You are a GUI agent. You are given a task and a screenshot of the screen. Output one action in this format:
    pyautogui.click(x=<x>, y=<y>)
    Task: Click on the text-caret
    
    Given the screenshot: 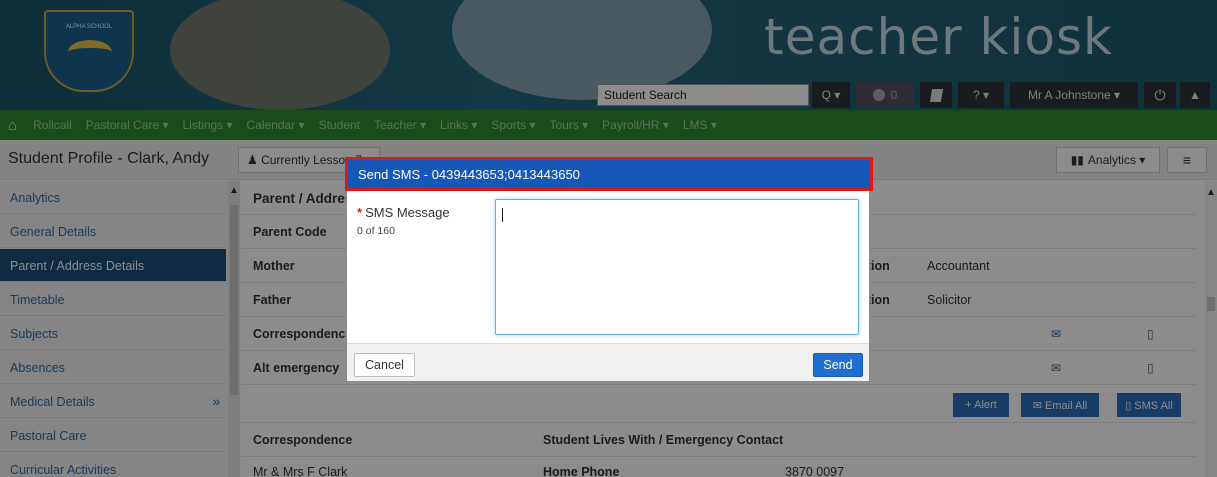 What is the action you would take?
    pyautogui.click(x=502, y=215)
    